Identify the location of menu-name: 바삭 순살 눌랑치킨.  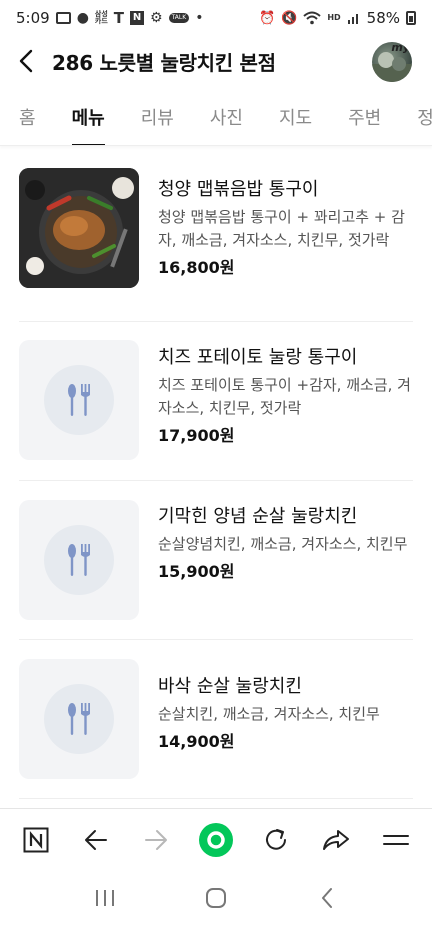
(230, 686).